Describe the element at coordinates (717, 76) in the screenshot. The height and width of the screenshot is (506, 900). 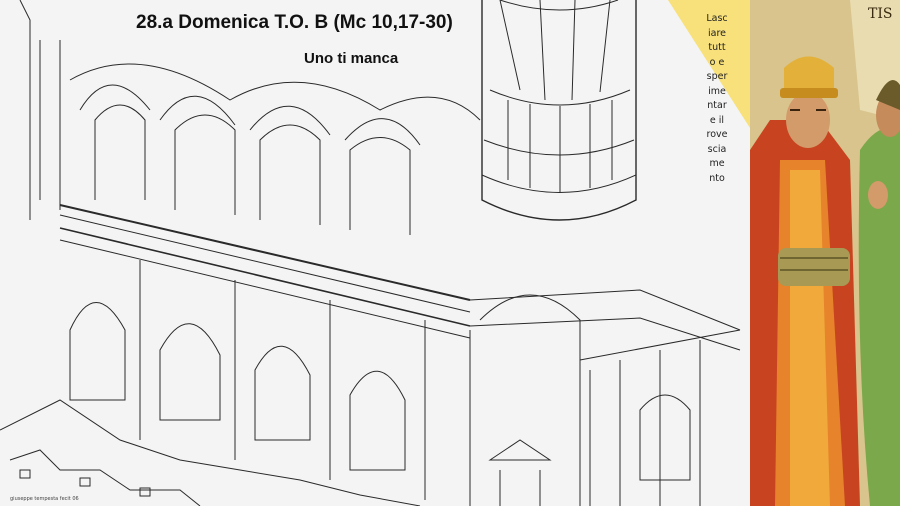
I see `side-caption-line: sper` at that location.